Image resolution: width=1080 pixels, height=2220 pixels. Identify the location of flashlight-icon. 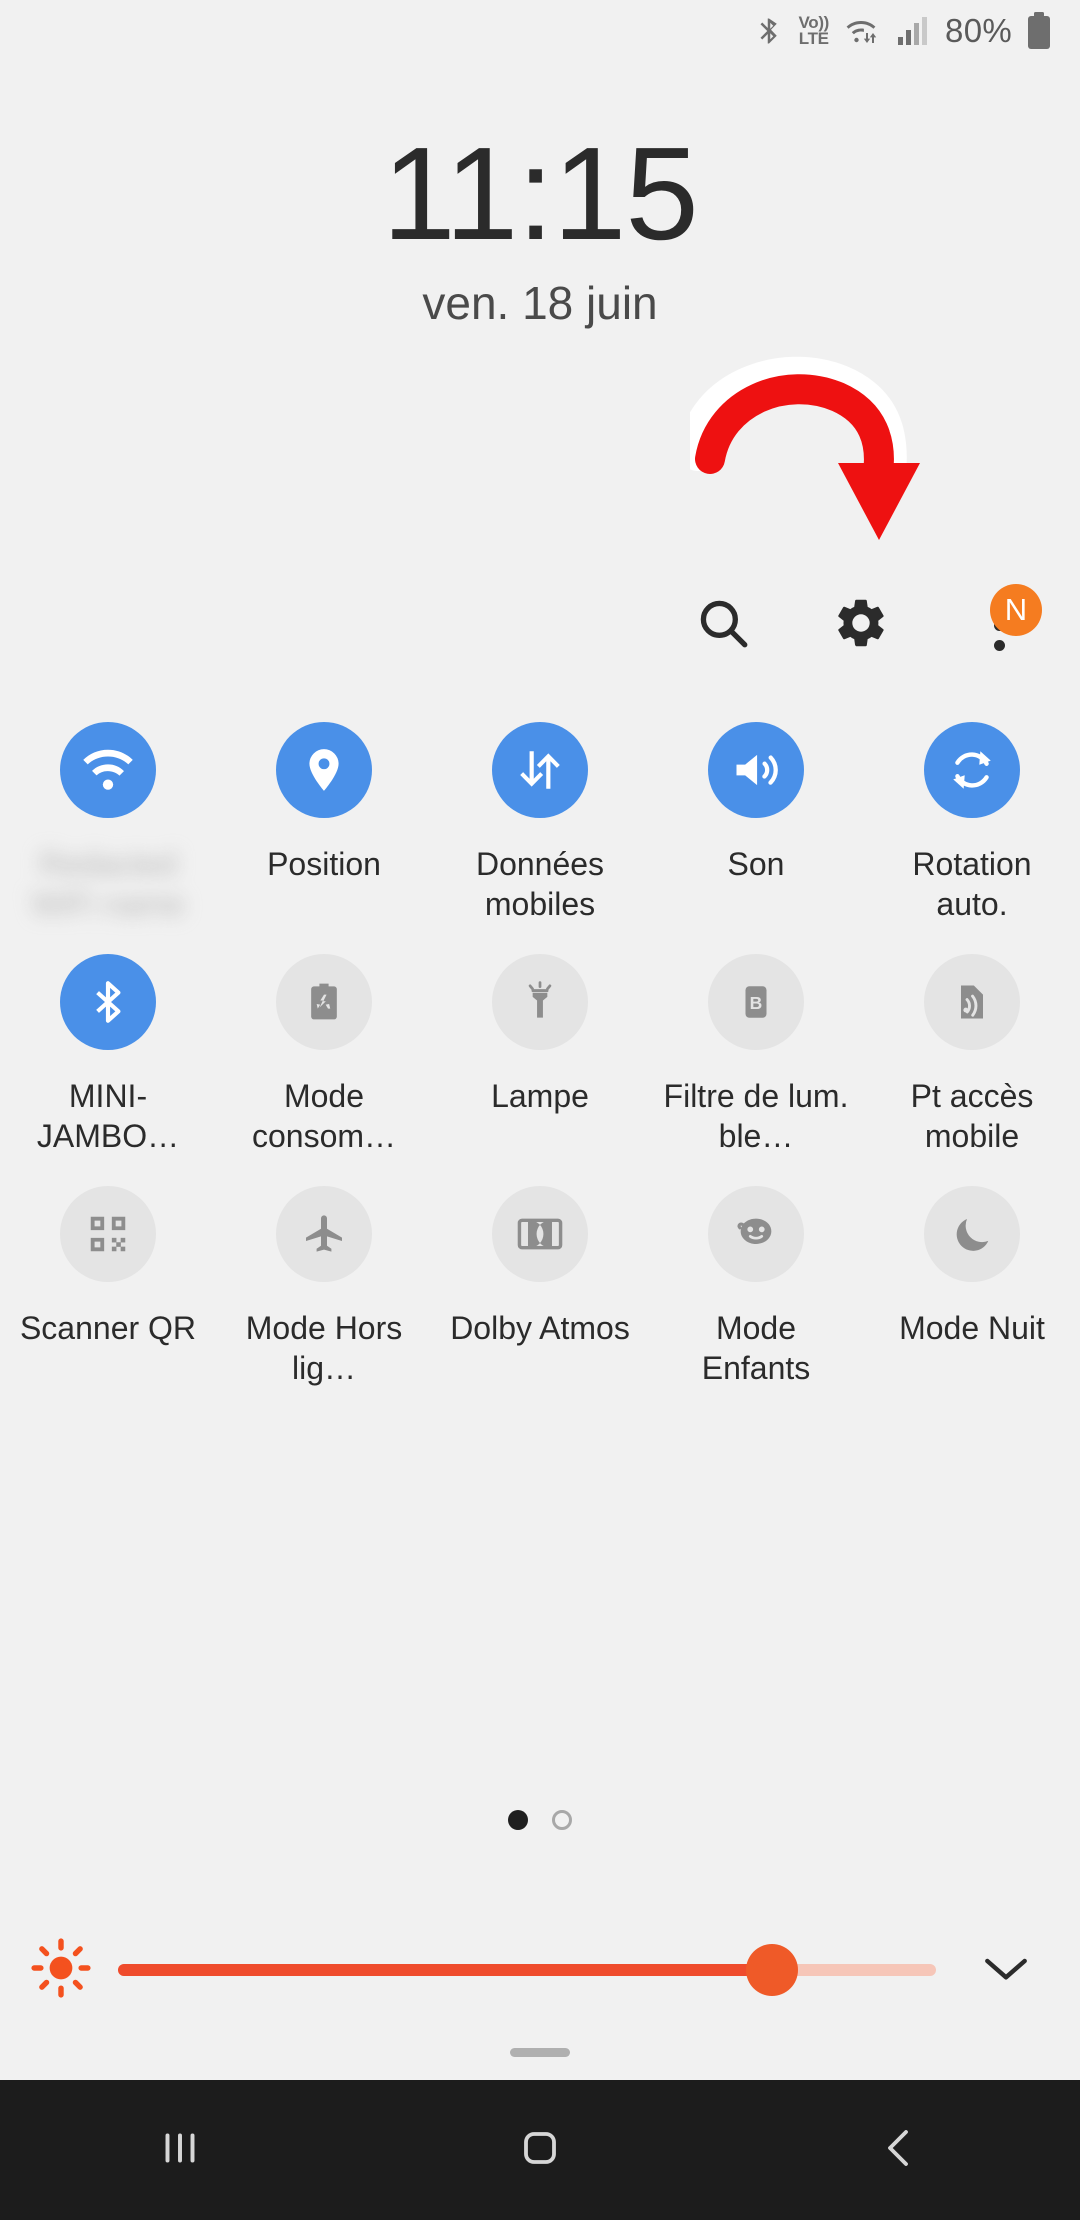
(540, 1002).